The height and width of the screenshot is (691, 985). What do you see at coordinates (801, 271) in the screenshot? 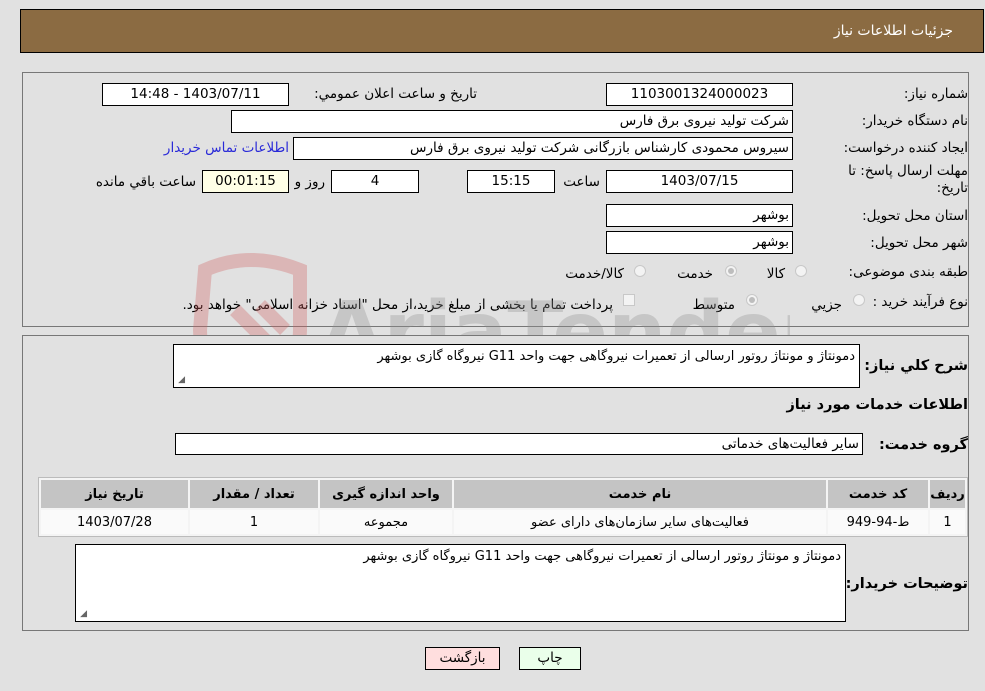
I see `category-goods-radio` at bounding box center [801, 271].